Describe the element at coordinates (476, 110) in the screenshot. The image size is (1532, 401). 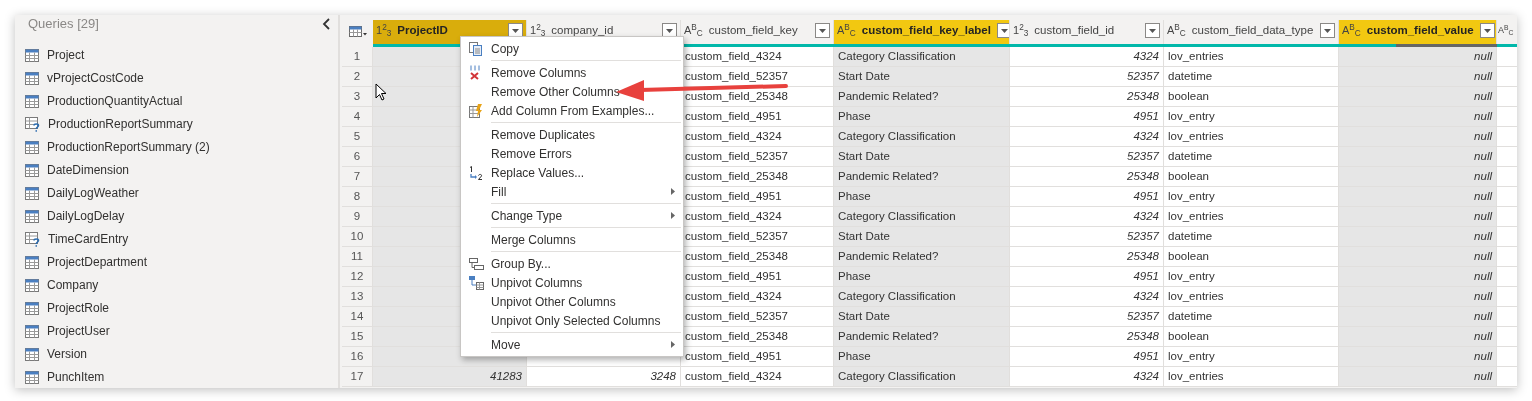
I see `column-examples-icon` at that location.